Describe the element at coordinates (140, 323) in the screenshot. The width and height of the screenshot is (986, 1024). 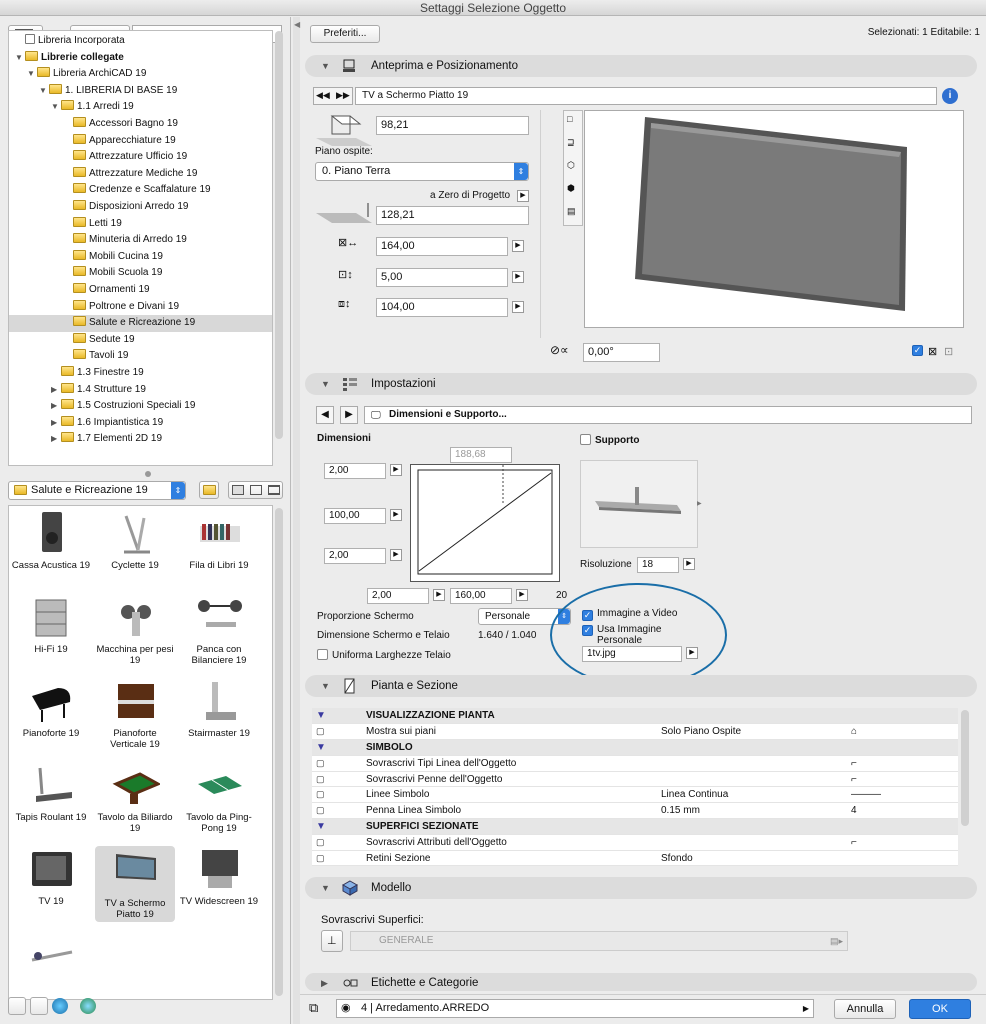
I see `tree-item: Salute e Ricreazione 19` at that location.